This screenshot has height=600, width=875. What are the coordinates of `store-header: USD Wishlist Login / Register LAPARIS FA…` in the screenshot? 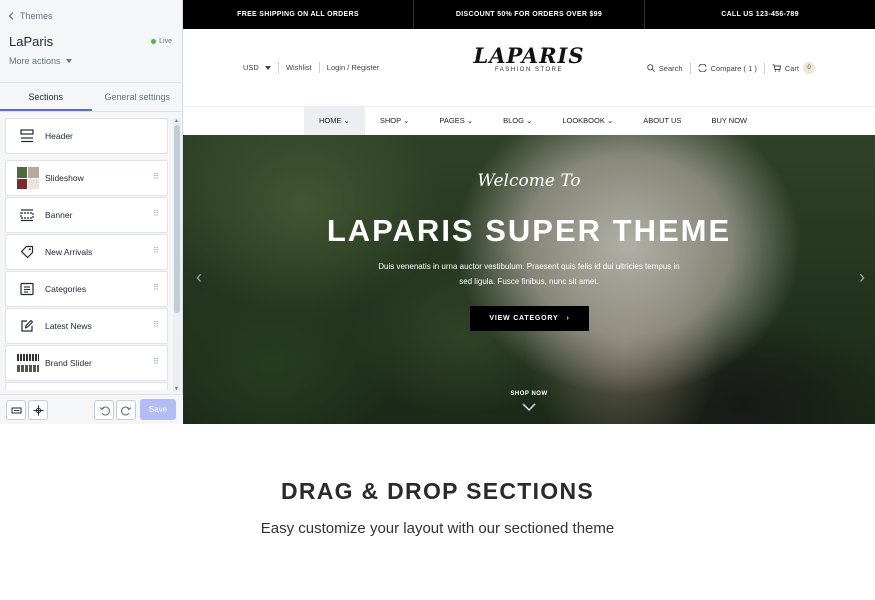 It's located at (529, 68).